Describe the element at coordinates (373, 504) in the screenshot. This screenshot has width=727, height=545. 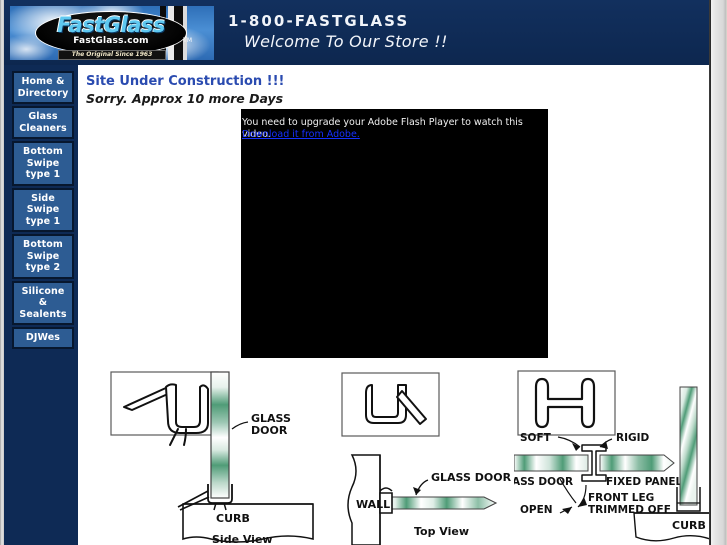
I see `svg-text: WALL` at that location.